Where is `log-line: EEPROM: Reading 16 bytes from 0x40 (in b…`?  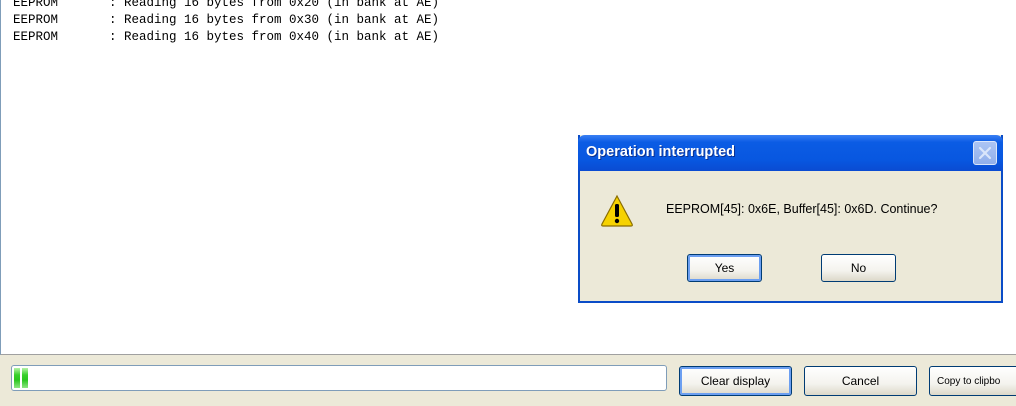 log-line: EEPROM: Reading 16 bytes from 0x40 (in b… is located at coordinates (226, 37).